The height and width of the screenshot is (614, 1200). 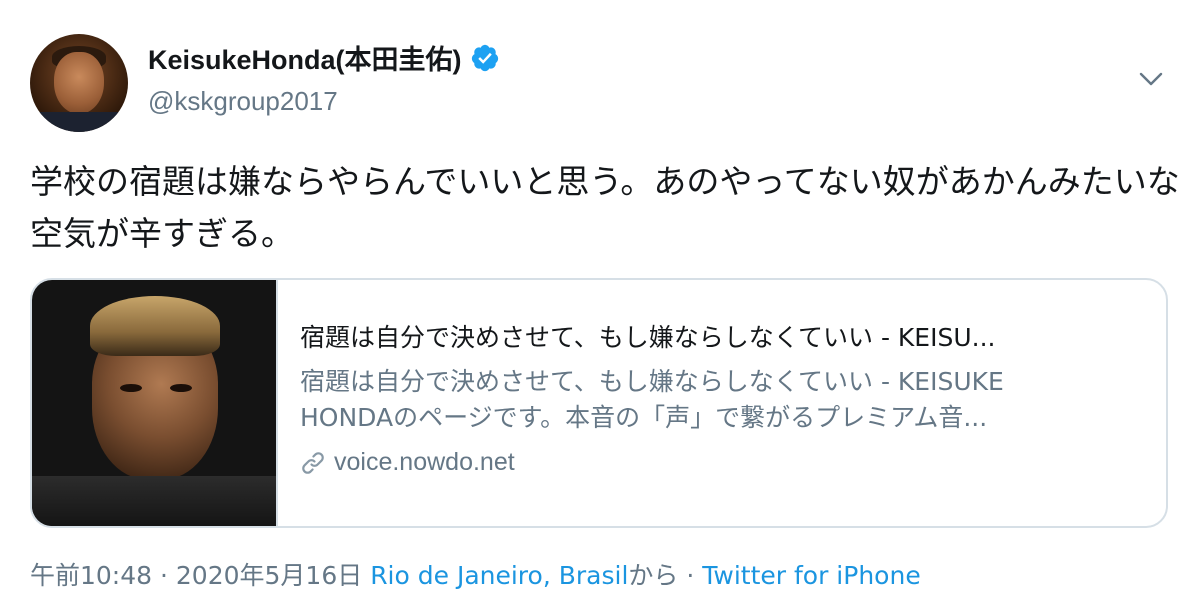 What do you see at coordinates (313, 462) in the screenshot?
I see `link-icon` at bounding box center [313, 462].